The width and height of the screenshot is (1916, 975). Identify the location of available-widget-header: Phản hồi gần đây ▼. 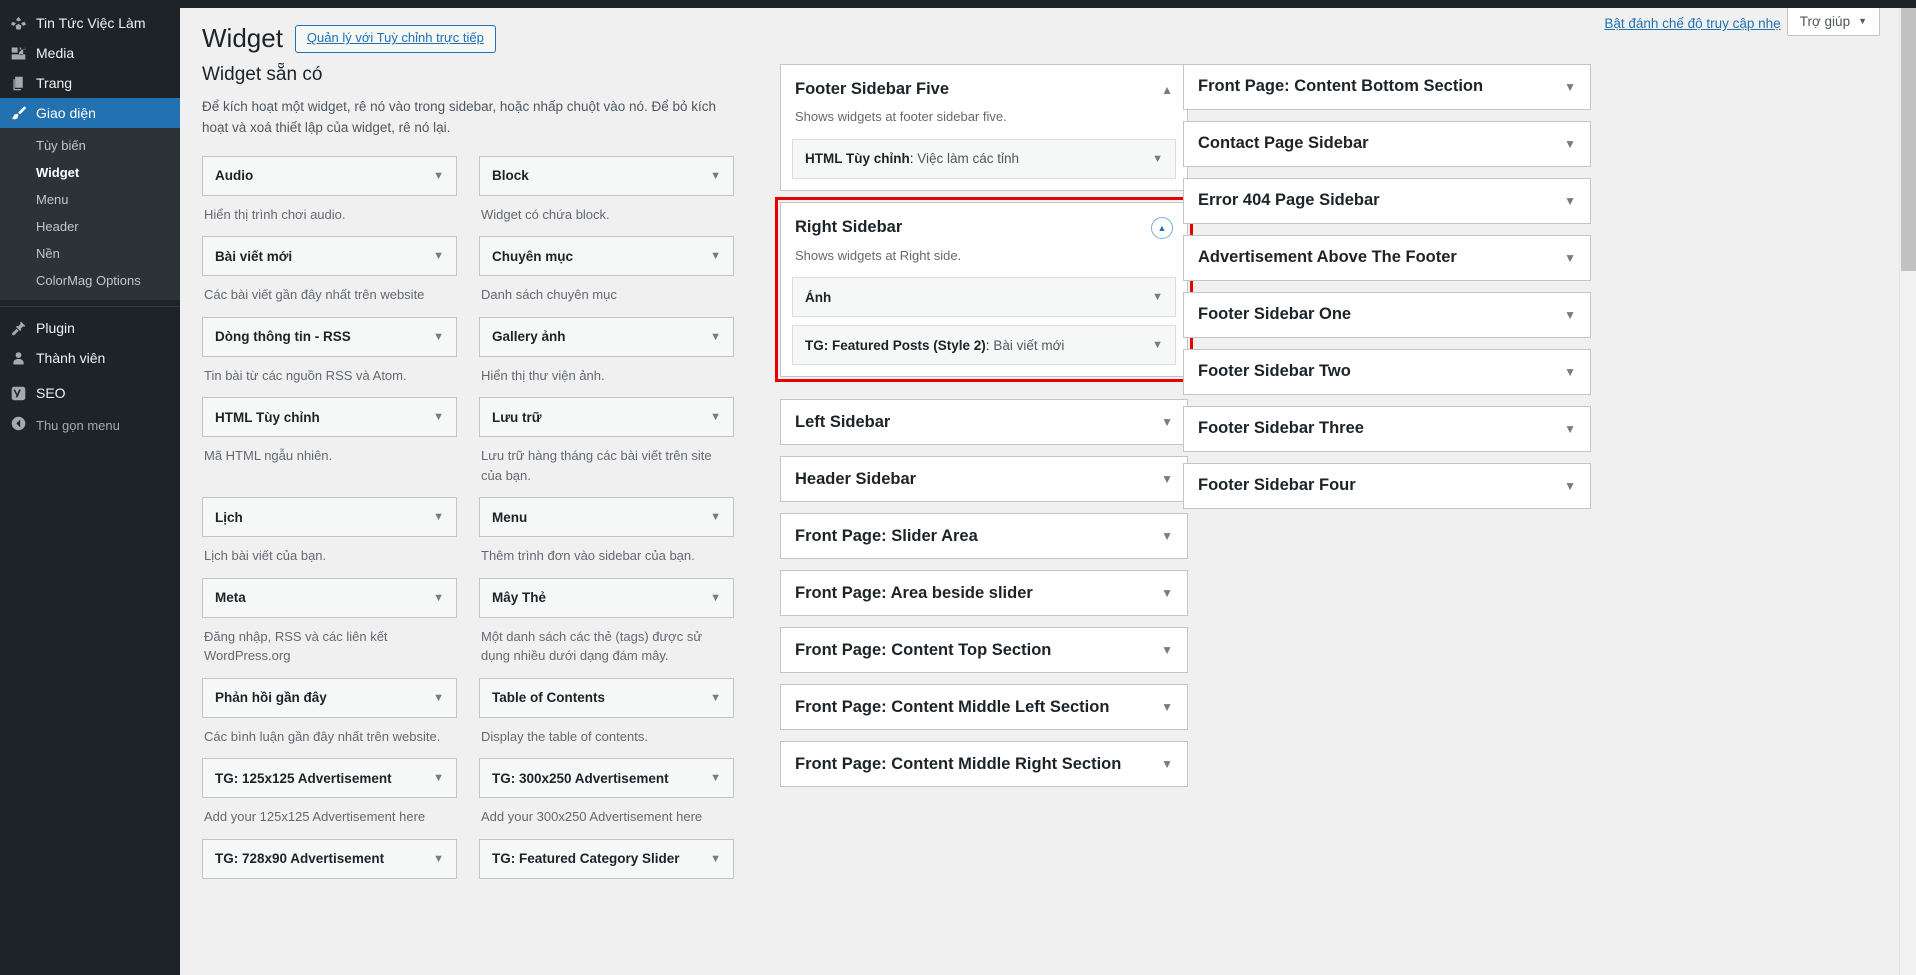
(329, 697).